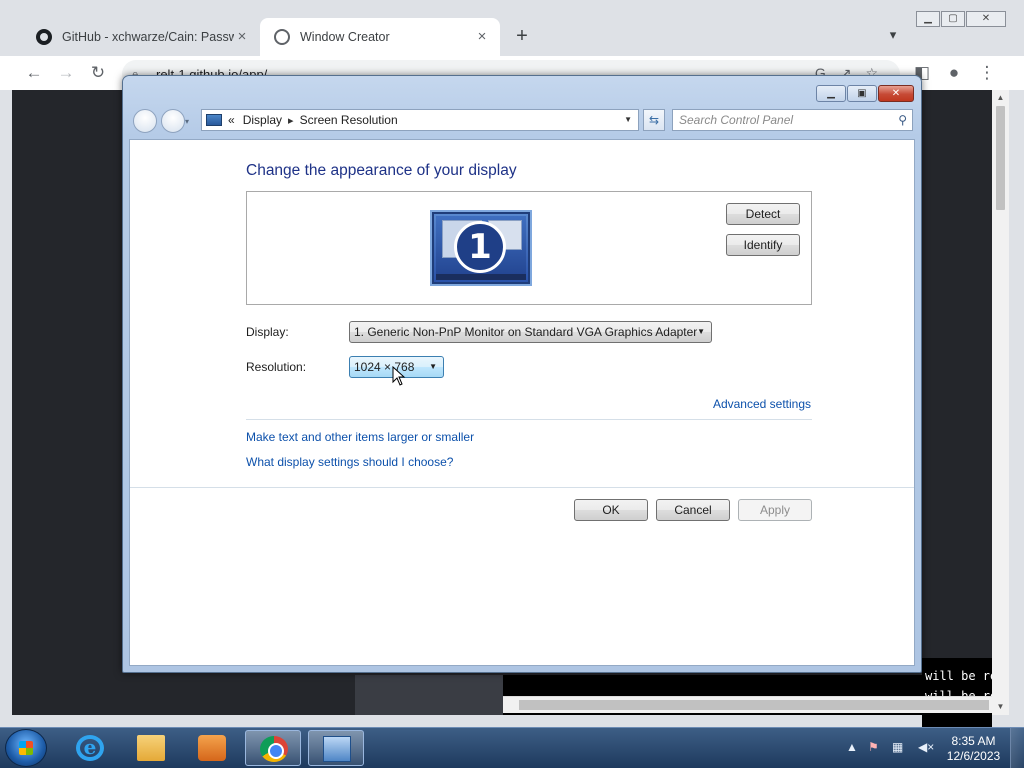 This screenshot has height=768, width=1024. What do you see at coordinates (44, 37) in the screenshot?
I see `github-icon` at bounding box center [44, 37].